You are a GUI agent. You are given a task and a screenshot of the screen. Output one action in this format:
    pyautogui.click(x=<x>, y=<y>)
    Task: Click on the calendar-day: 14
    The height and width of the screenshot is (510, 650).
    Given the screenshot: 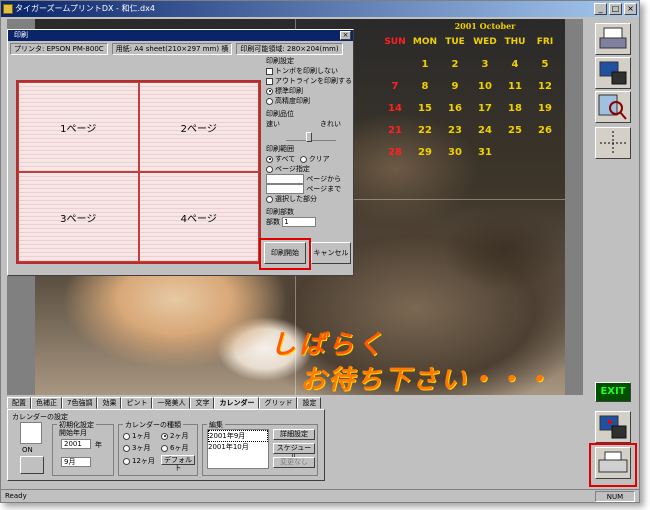 What is the action you would take?
    pyautogui.click(x=395, y=108)
    